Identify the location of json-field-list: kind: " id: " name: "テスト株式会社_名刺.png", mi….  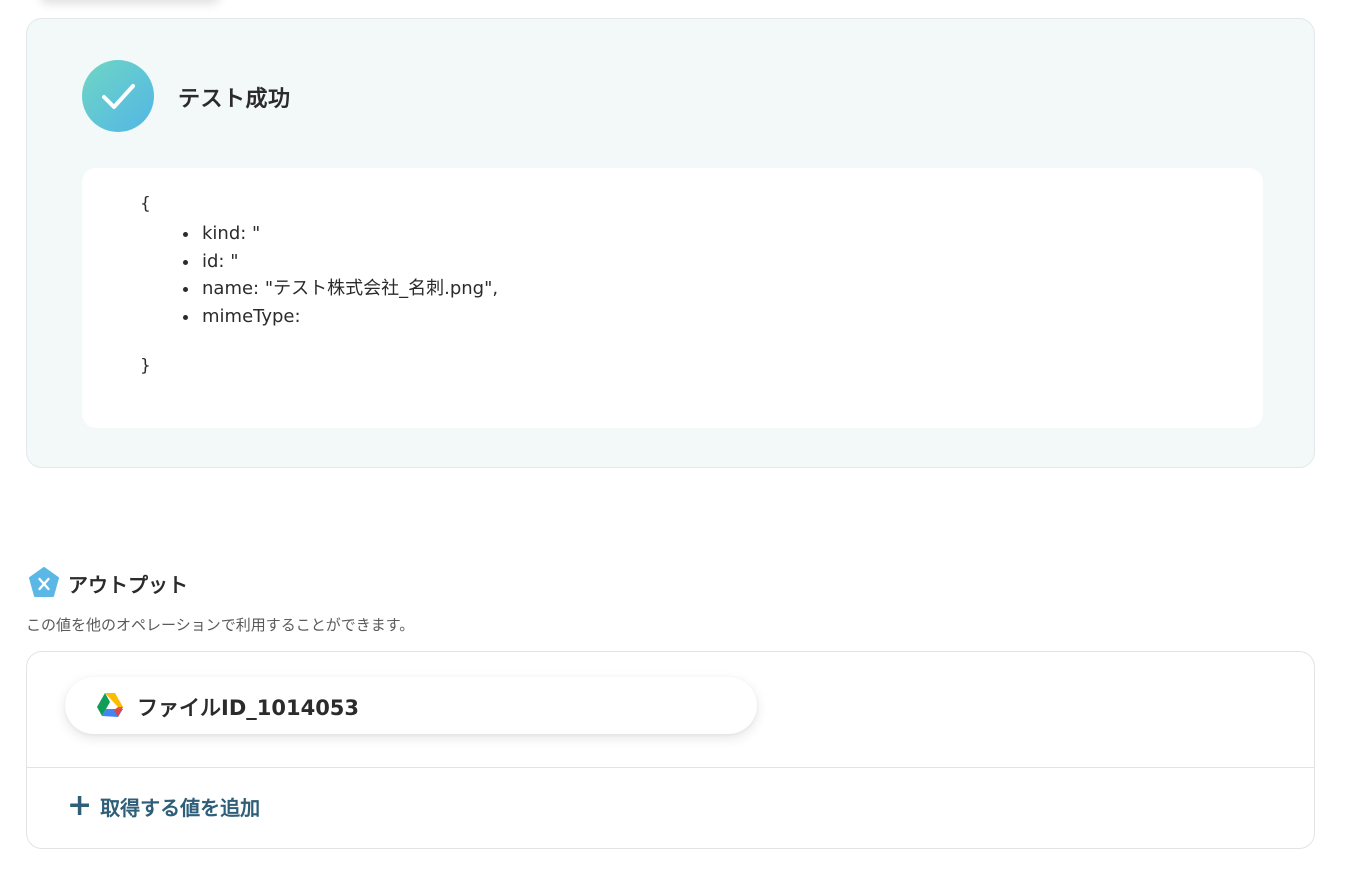
(329, 275).